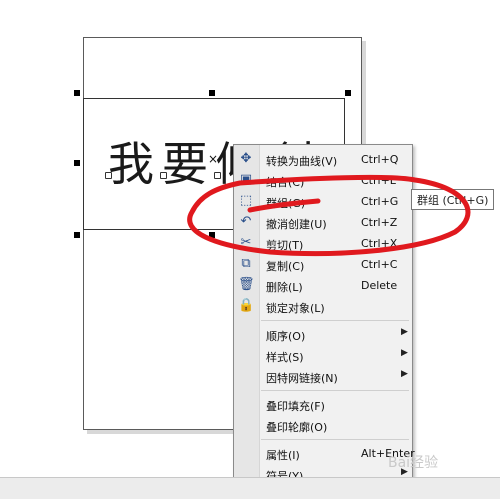 This screenshot has height=499, width=500. I want to click on watermark: Bai经验, so click(413, 463).